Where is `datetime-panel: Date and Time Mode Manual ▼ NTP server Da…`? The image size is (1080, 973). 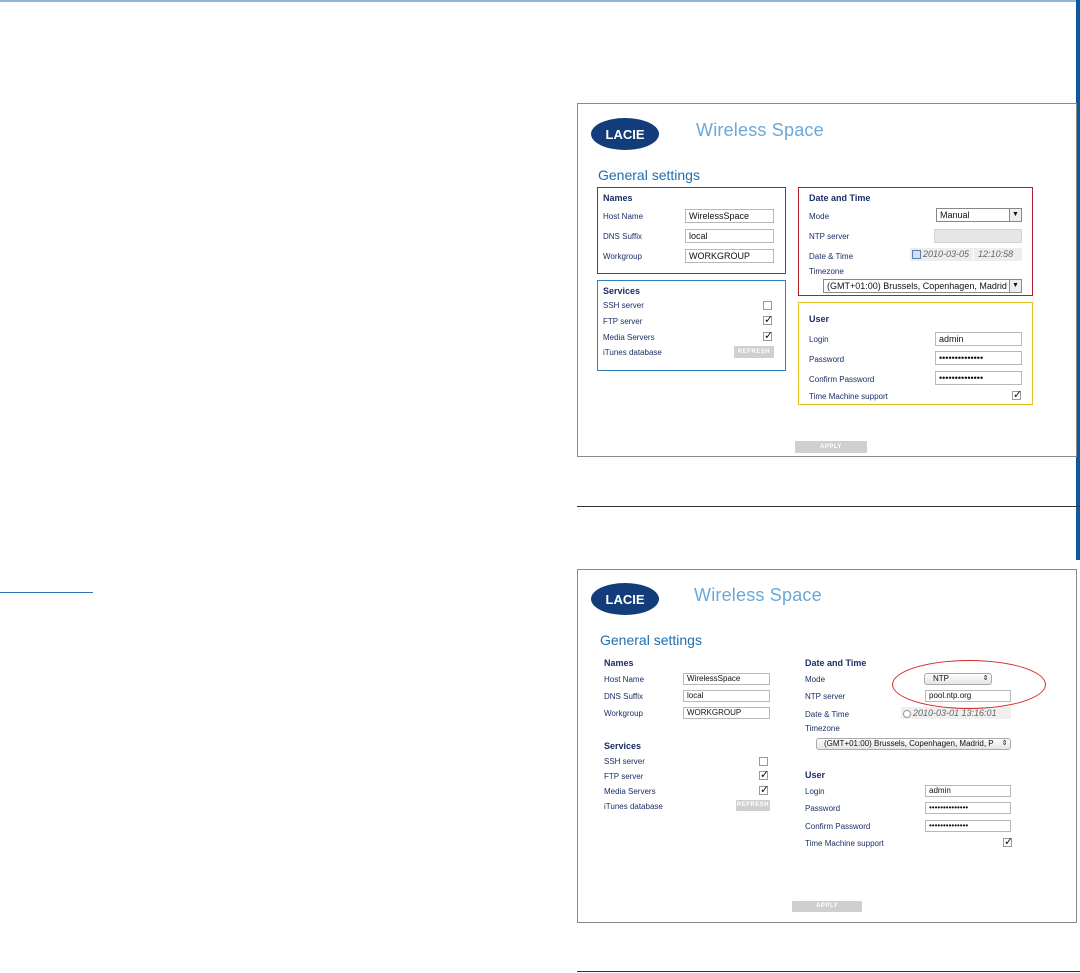 datetime-panel: Date and Time Mode Manual ▼ NTP server Da… is located at coordinates (915, 241).